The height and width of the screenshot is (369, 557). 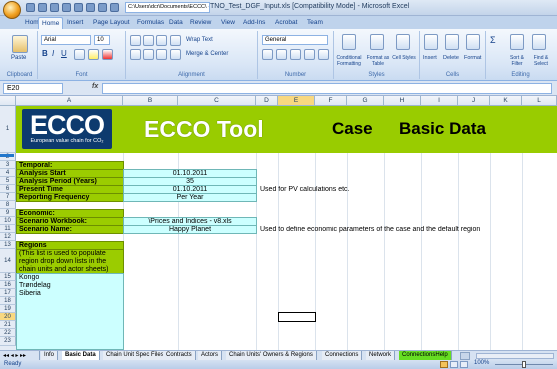 What do you see at coordinates (78, 7) in the screenshot?
I see `sort-icon` at bounding box center [78, 7].